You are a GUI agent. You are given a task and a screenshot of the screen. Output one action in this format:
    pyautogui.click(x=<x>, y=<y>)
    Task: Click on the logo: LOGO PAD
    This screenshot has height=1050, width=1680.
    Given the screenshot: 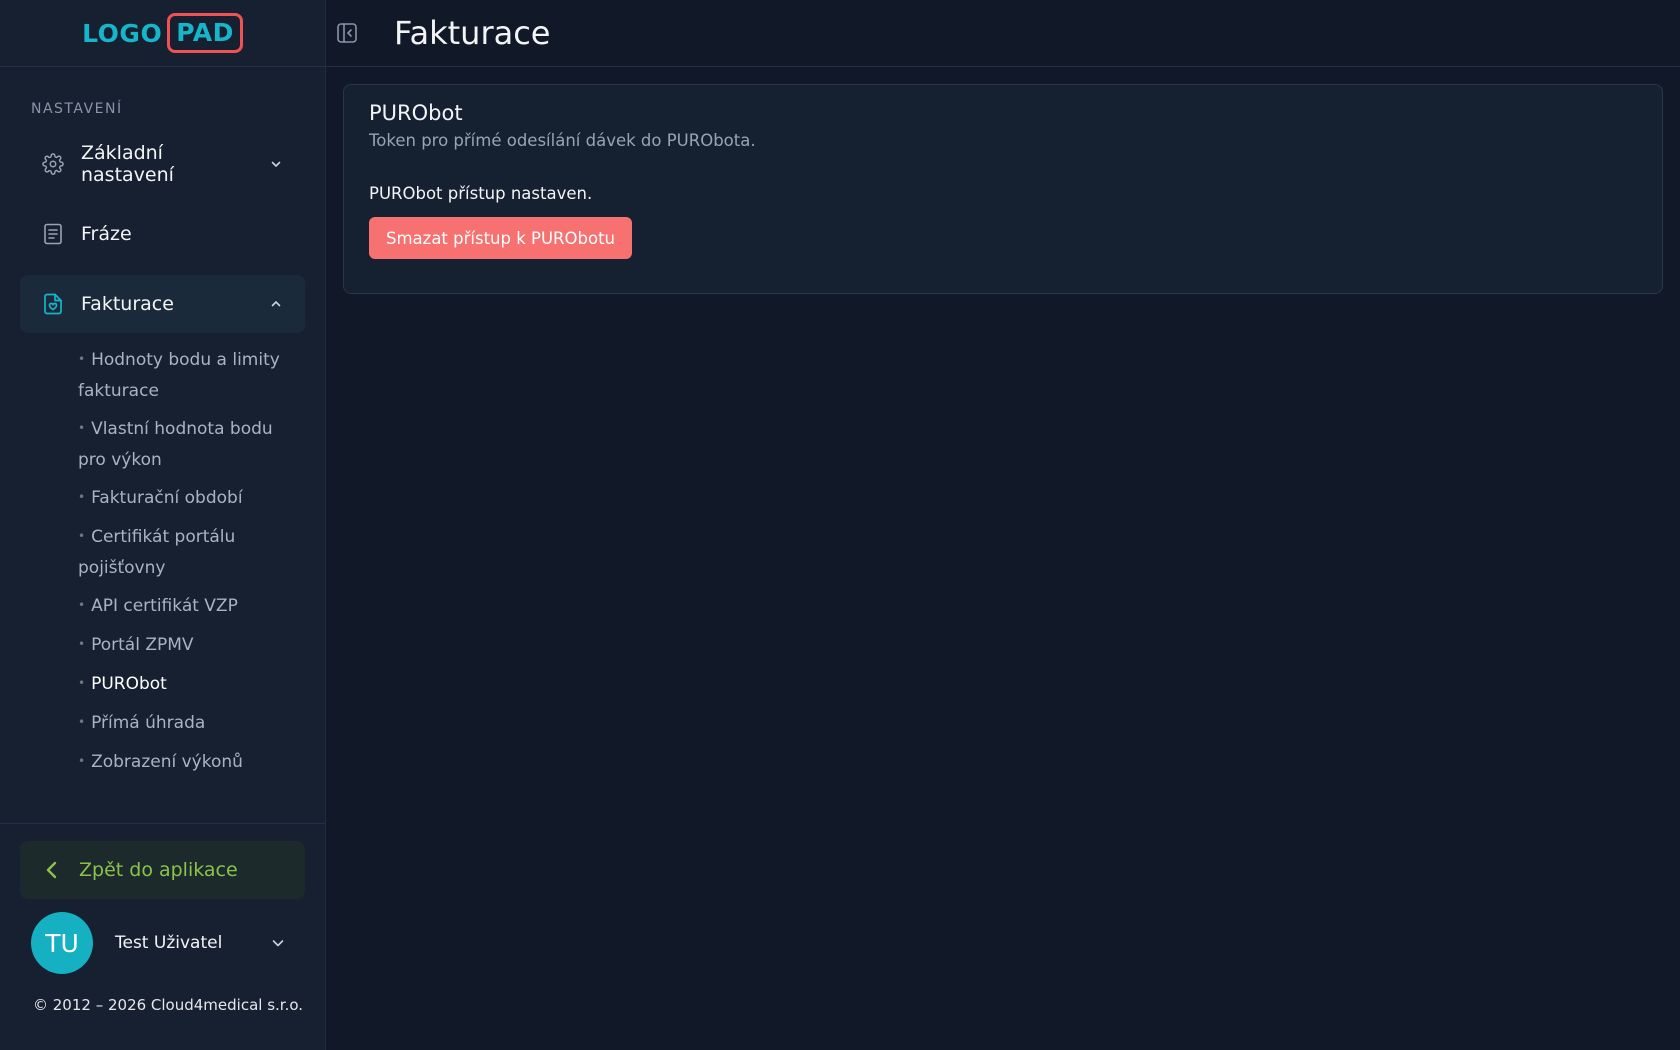 What is the action you would take?
    pyautogui.click(x=162, y=33)
    